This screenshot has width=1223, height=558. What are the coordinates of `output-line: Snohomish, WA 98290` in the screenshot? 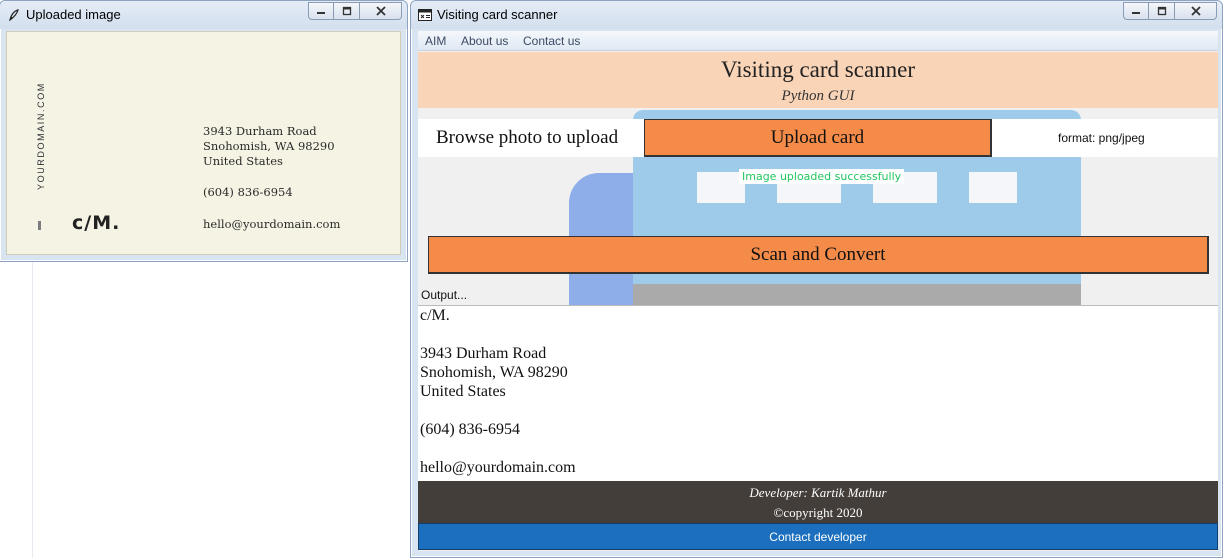 It's located at (494, 372).